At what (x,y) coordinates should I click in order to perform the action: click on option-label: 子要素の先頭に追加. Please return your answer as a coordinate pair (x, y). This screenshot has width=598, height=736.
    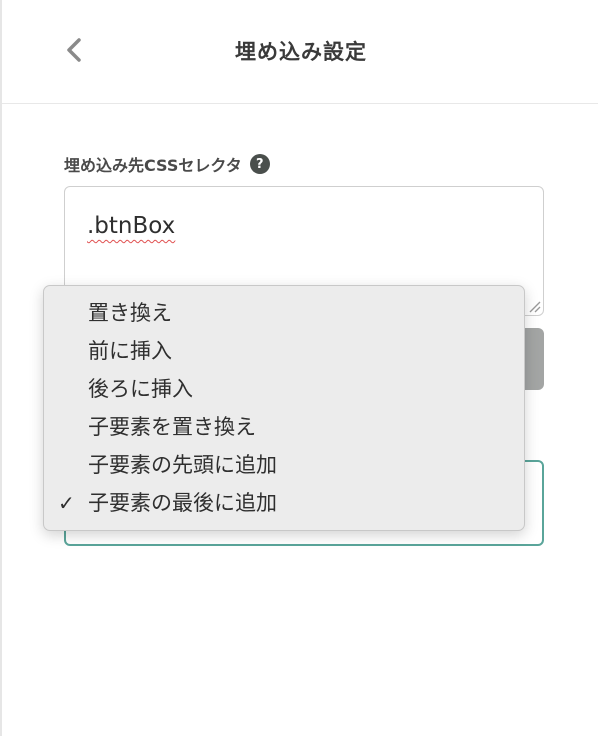
    Looking at the image, I should click on (182, 465).